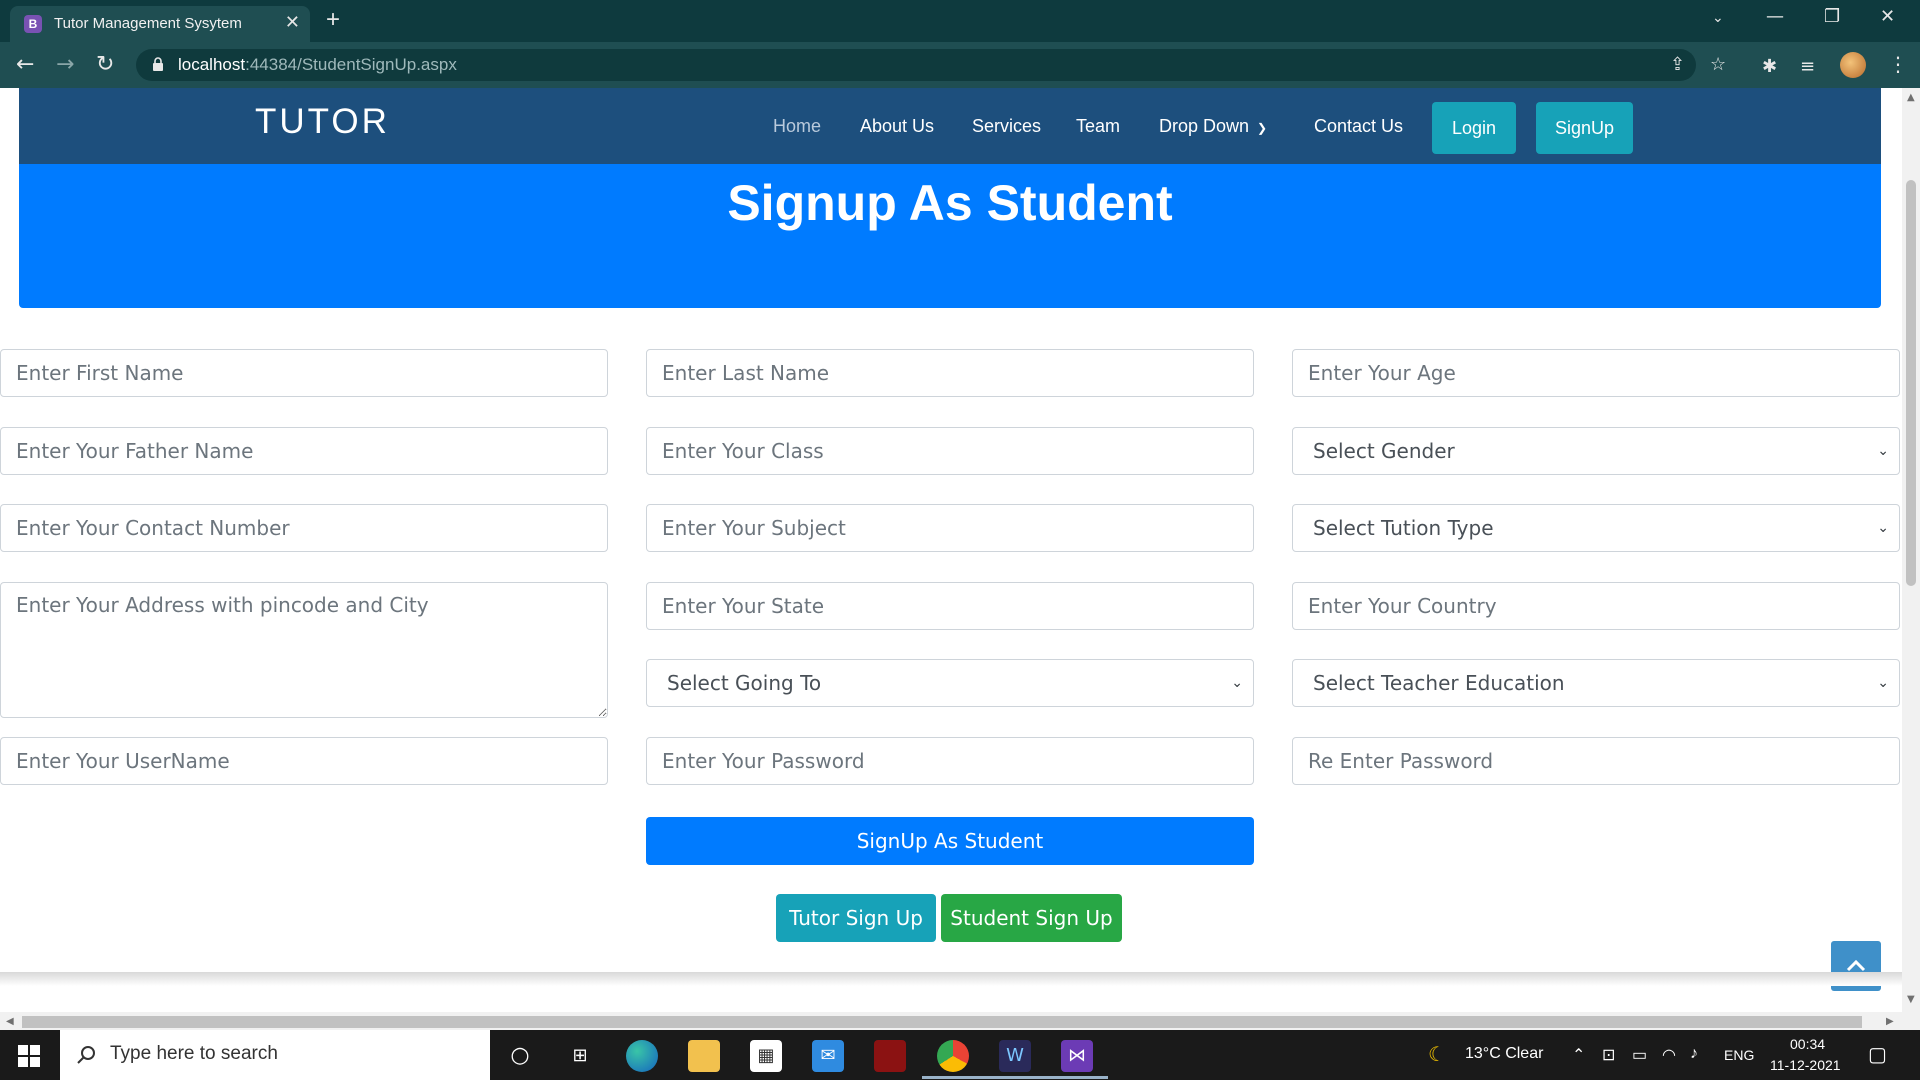 Image resolution: width=1920 pixels, height=1080 pixels. Describe the element at coordinates (1890, 1021) in the screenshot. I see `scroll-right-arrow-icon: ▶` at that location.